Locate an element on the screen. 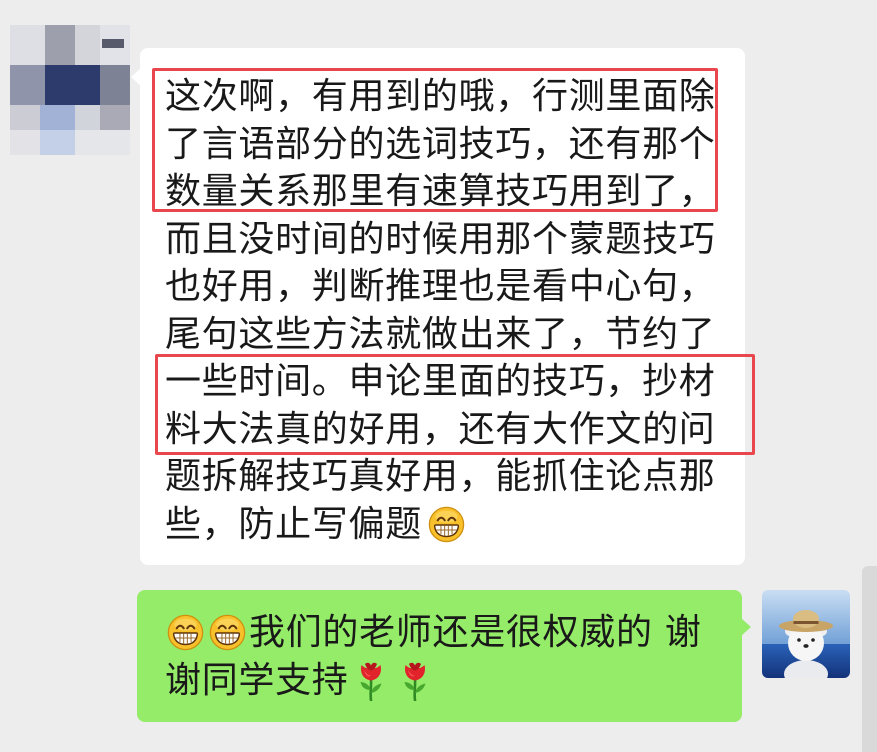  contact-avatar is located at coordinates (70, 90).